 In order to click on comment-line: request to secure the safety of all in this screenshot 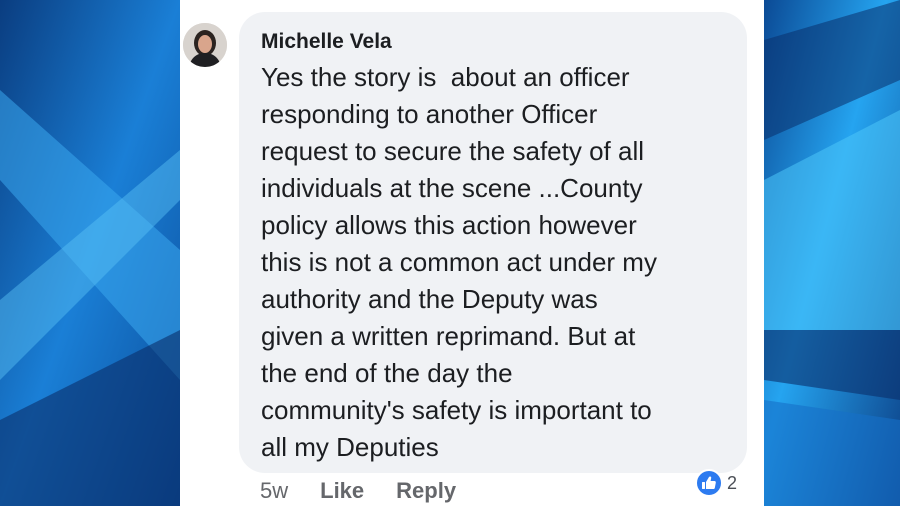, I will do `click(452, 151)`.